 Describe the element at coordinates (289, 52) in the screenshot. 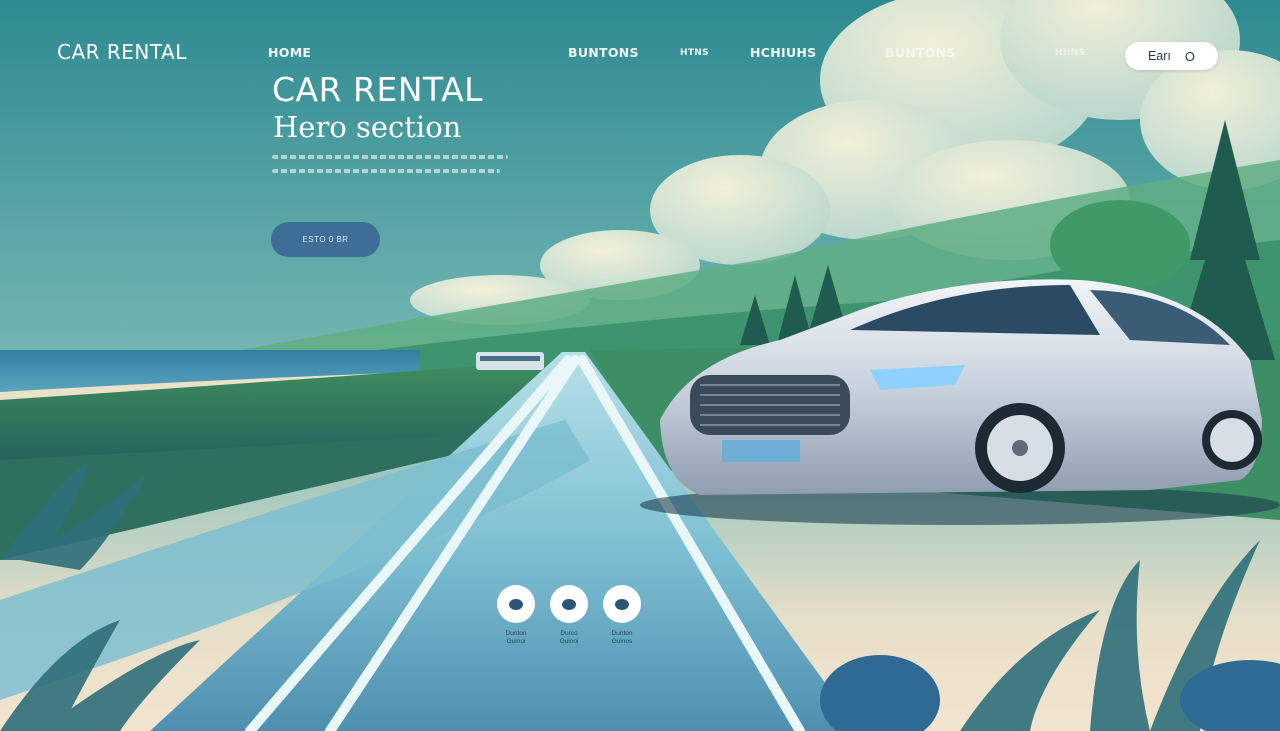

I see `nav-link-home: HOME` at that location.